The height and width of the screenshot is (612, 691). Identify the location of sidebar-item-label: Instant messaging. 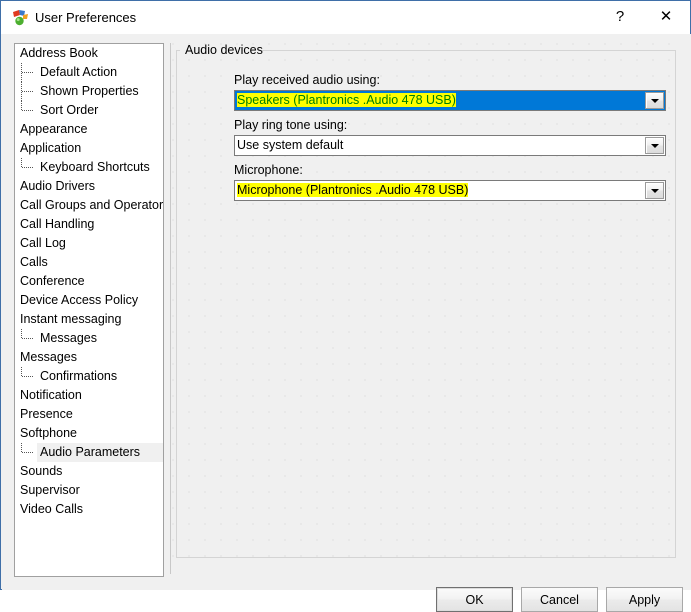
(71, 319).